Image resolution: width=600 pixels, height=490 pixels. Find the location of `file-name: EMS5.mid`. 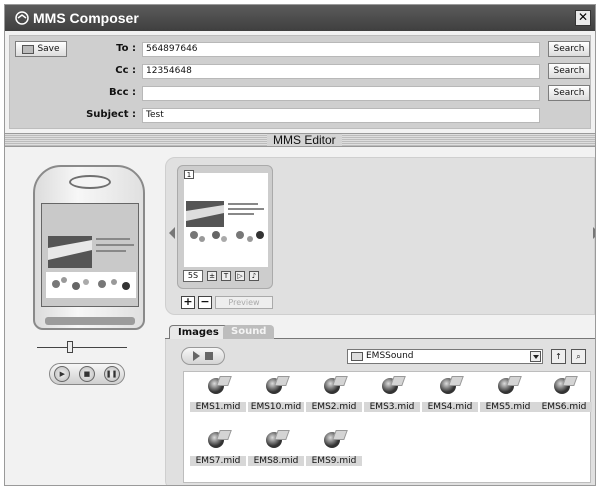

file-name: EMS5.mid is located at coordinates (508, 407).